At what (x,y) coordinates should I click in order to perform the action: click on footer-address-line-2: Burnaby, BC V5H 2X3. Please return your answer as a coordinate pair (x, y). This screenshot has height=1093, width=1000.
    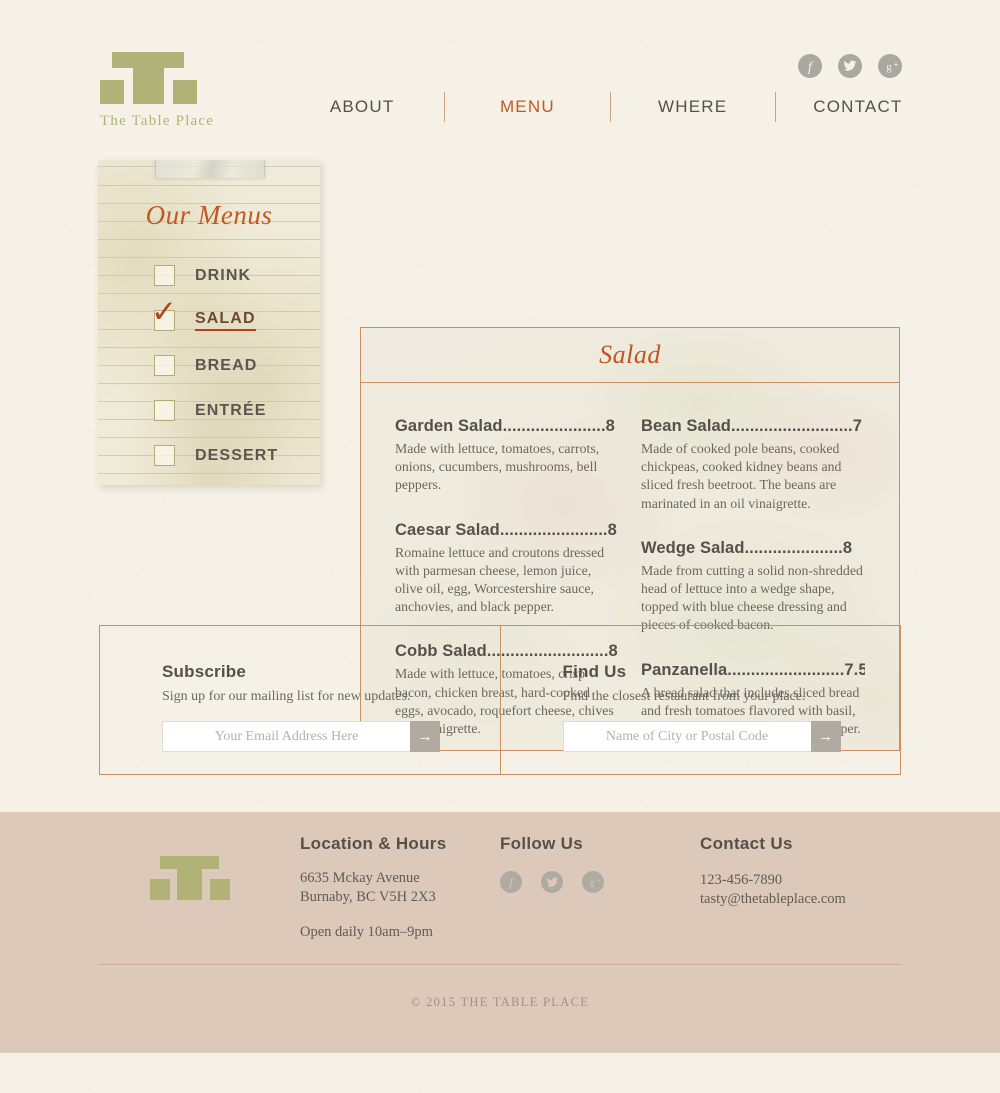
    Looking at the image, I should click on (368, 896).